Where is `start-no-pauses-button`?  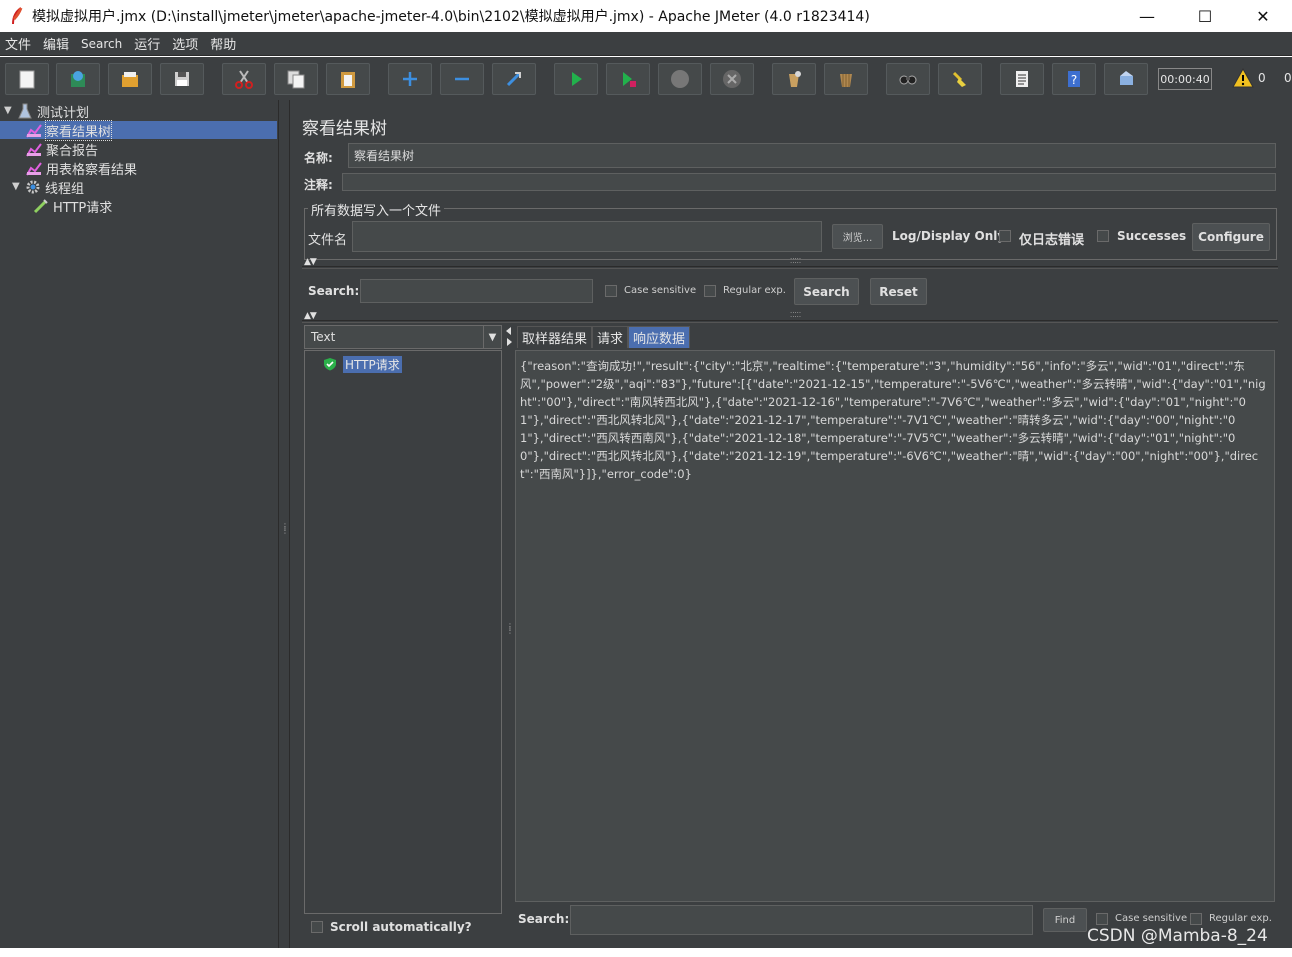 start-no-pauses-button is located at coordinates (628, 79).